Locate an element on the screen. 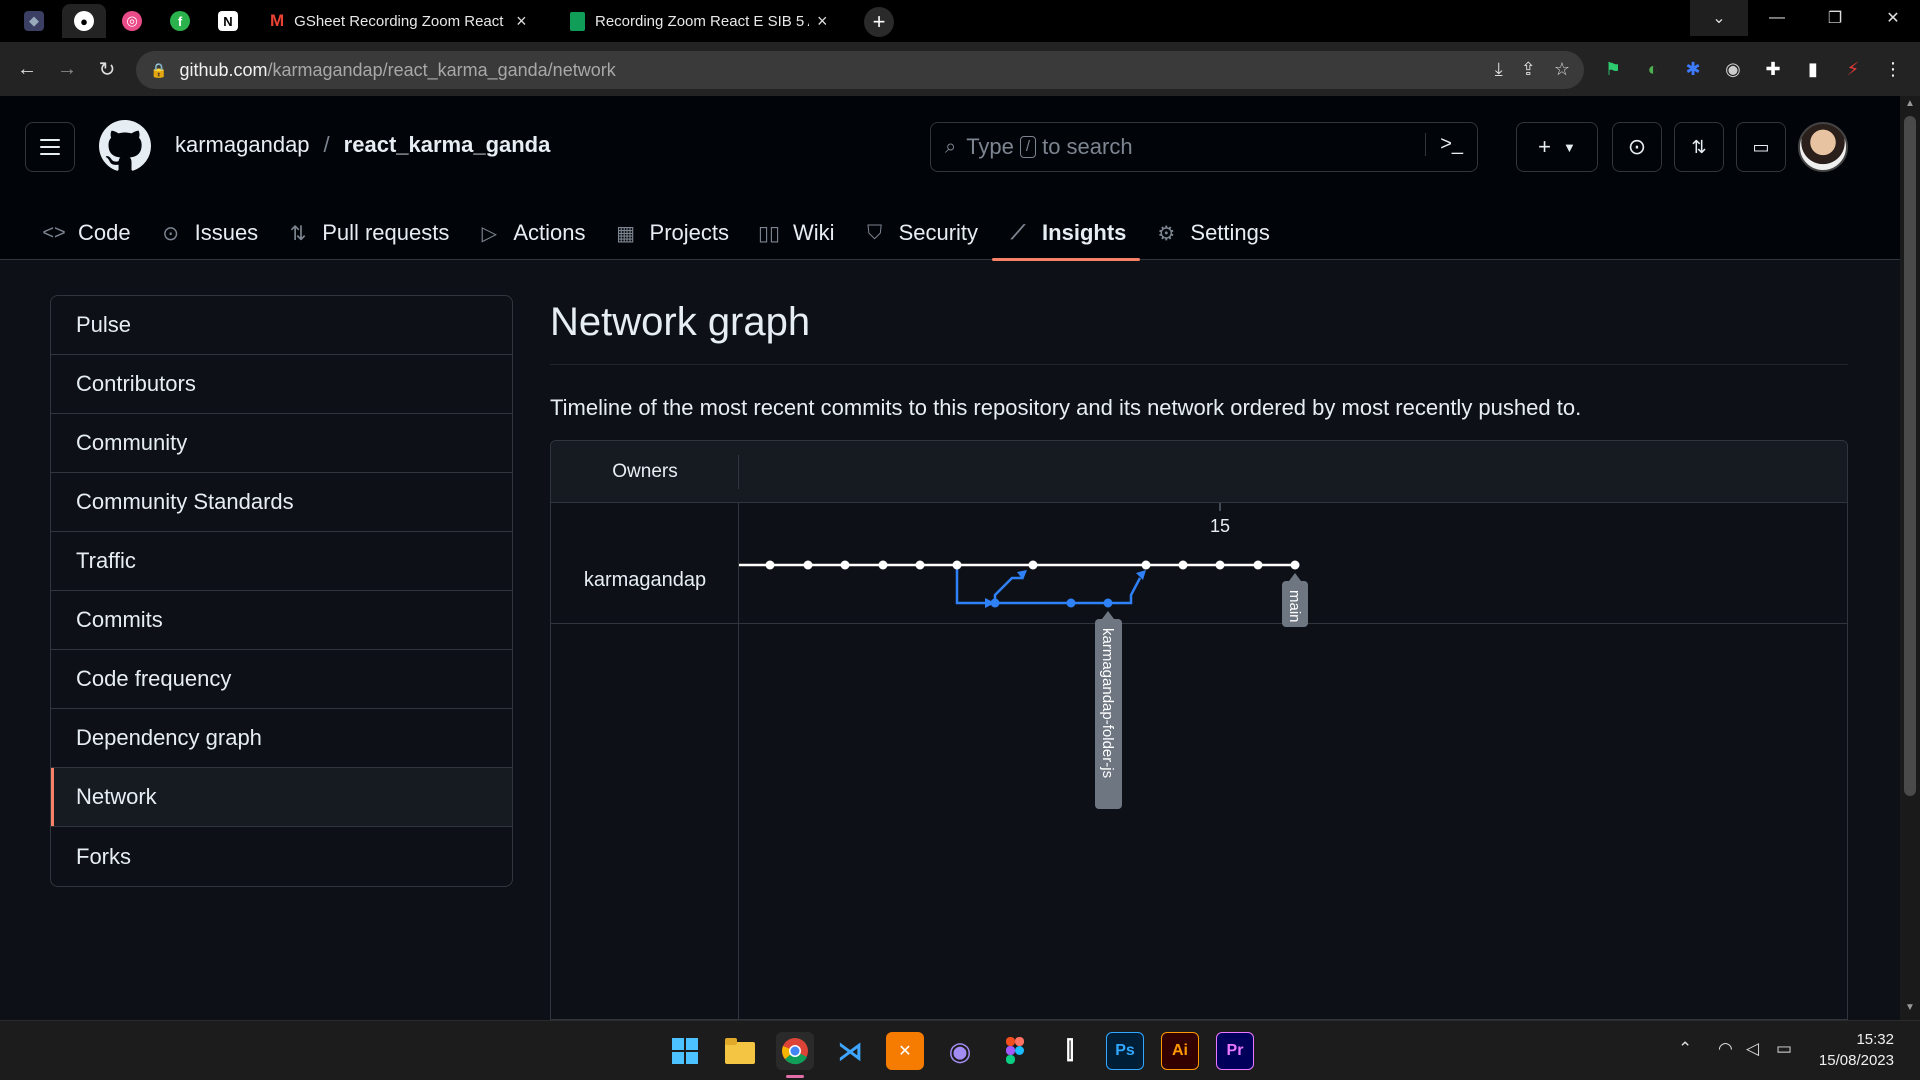 This screenshot has width=1920, height=1080. windows-start-icon is located at coordinates (685, 1051).